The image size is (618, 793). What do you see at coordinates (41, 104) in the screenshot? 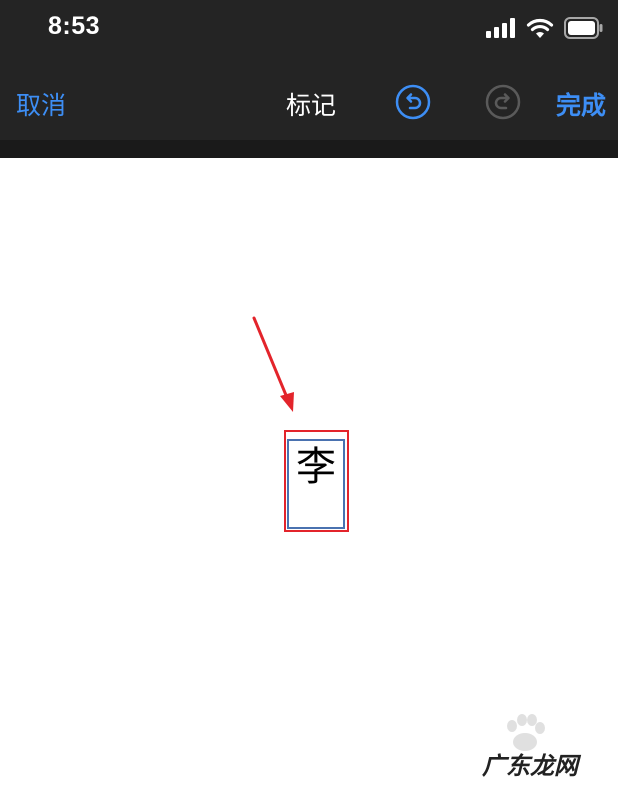
I see `cancel-button: 取消` at bounding box center [41, 104].